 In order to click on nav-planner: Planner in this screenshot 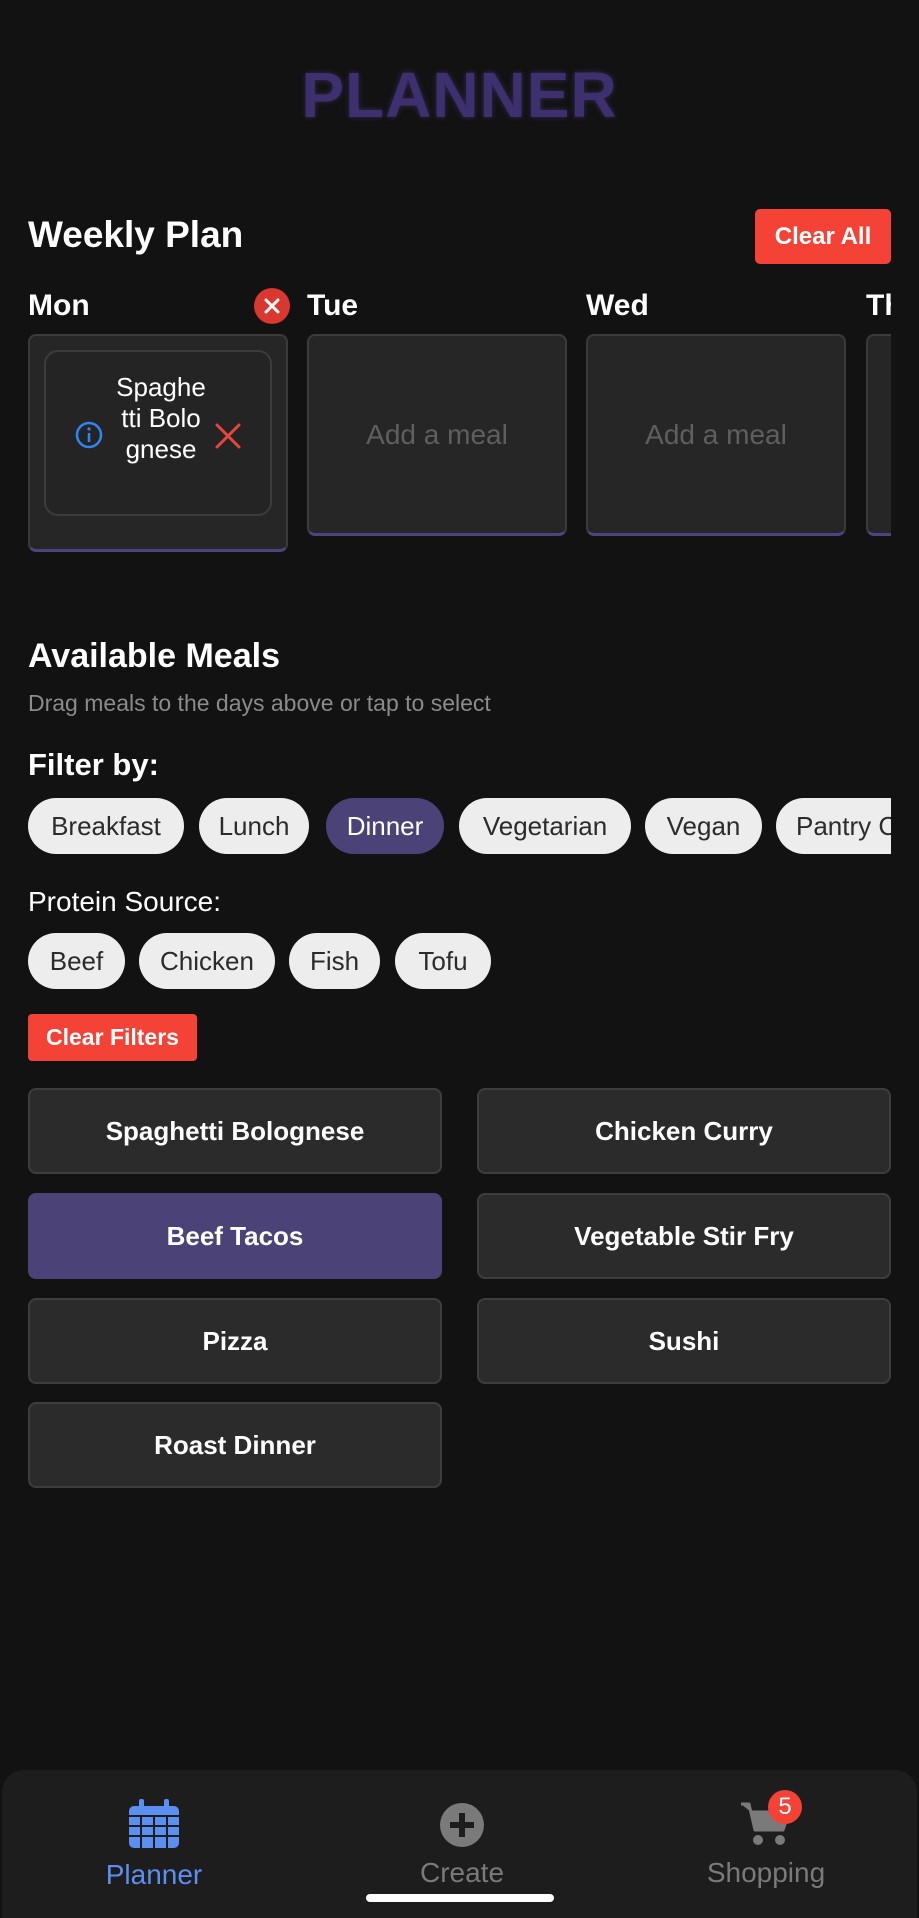, I will do `click(154, 1844)`.